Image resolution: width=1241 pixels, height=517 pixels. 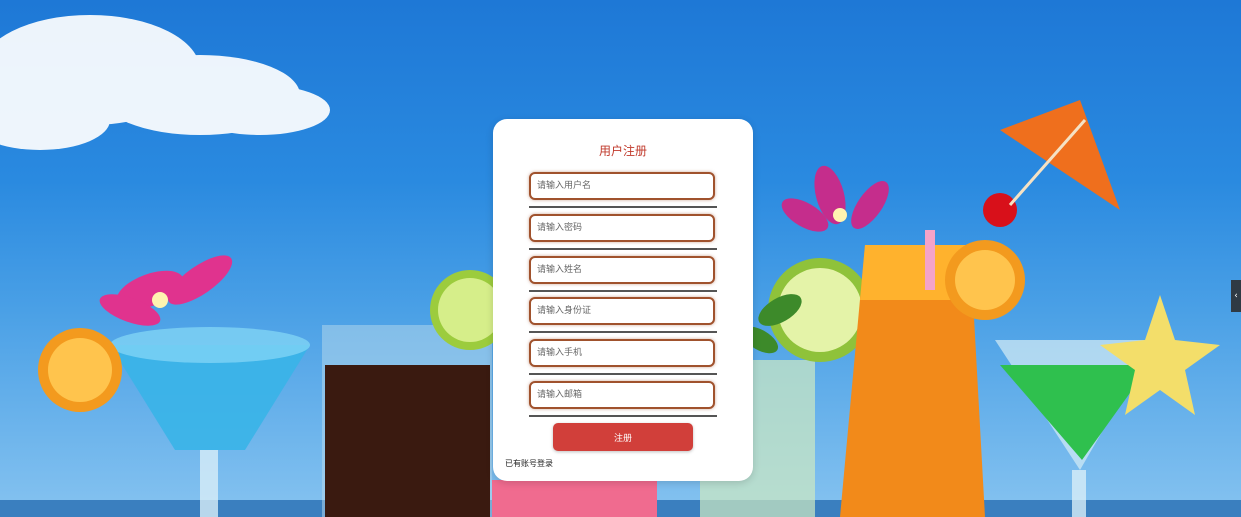 I want to click on name-input, so click(x=622, y=270).